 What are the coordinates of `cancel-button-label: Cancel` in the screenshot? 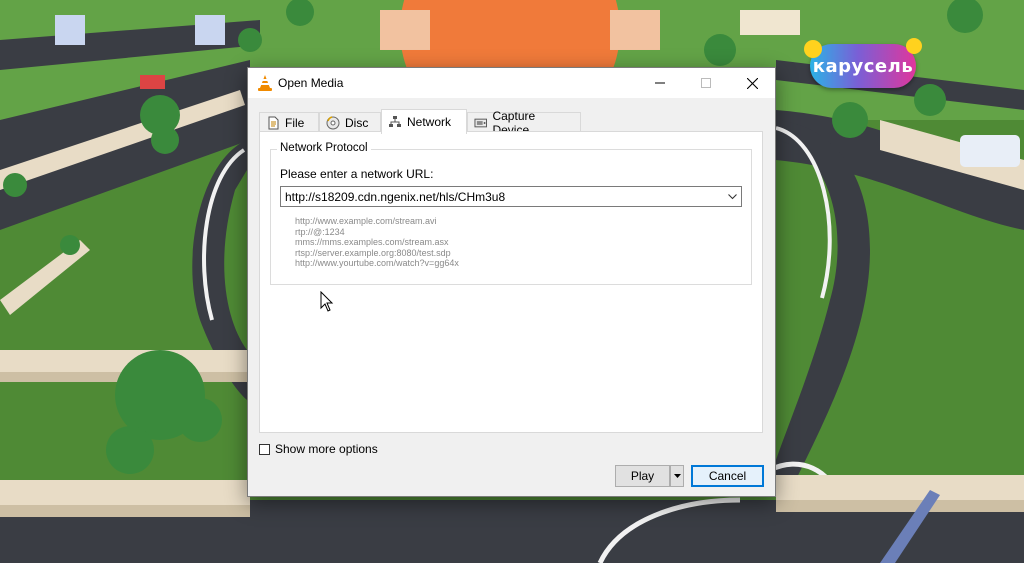 It's located at (727, 476).